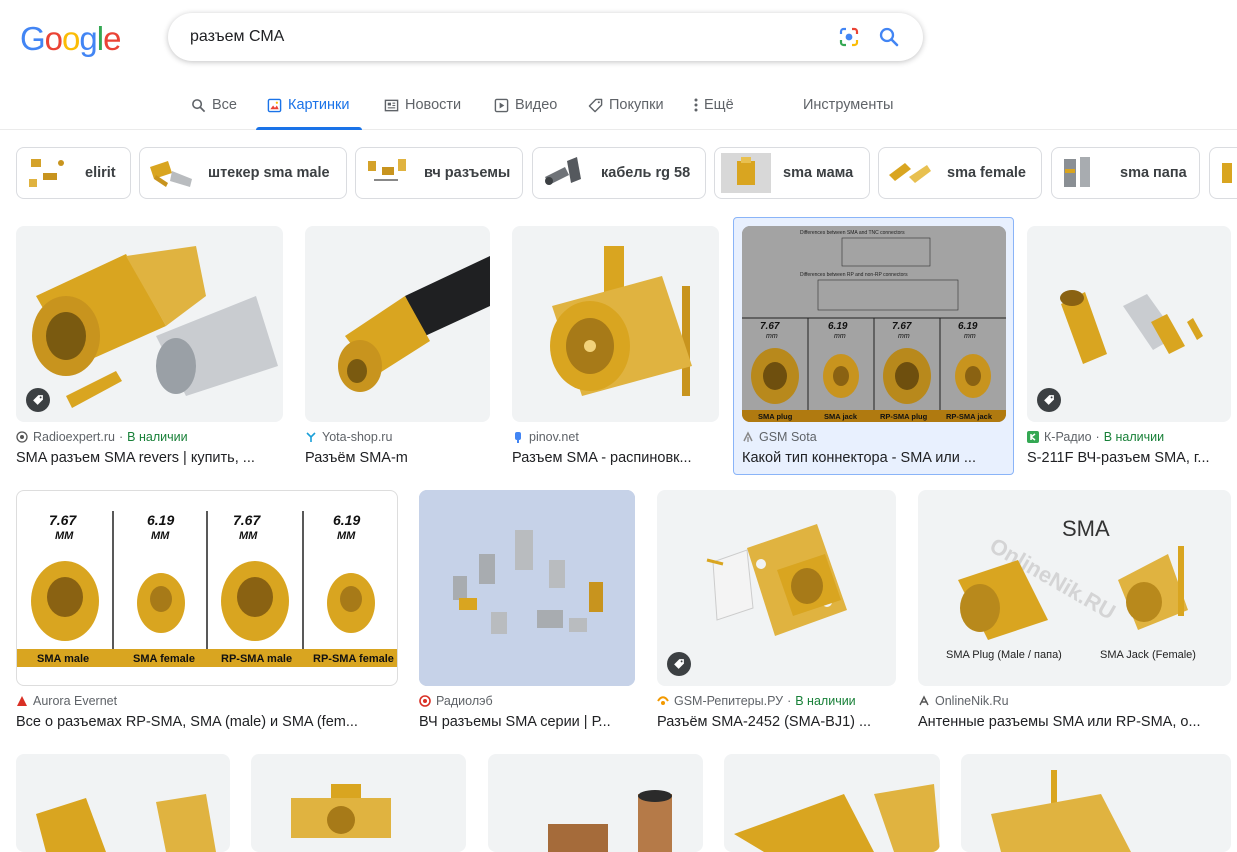 The width and height of the screenshot is (1237, 852). I want to click on source-name: Радиолэб, so click(464, 701).